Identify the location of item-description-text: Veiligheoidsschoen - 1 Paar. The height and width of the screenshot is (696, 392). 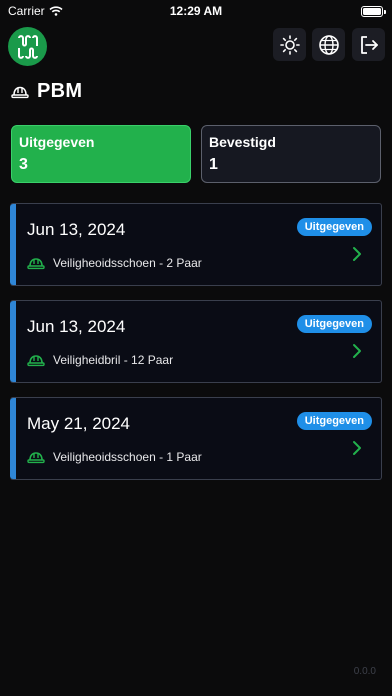
(127, 457).